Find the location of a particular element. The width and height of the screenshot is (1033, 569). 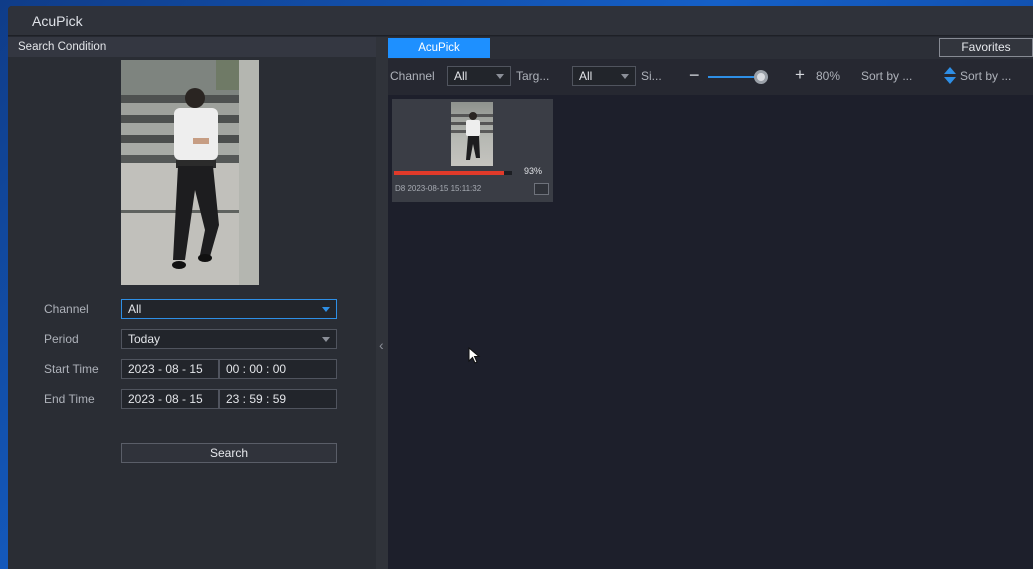

result-card: 93% D8 2023-08-15 15:11:32 is located at coordinates (472, 150).